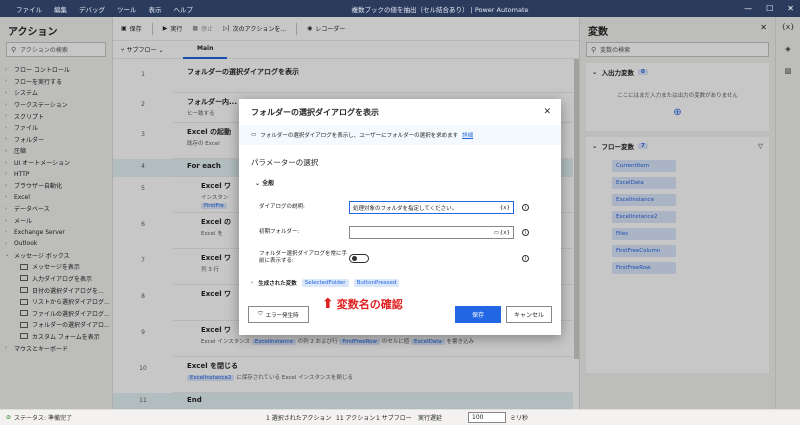 Image resolution: width=800 pixels, height=425 pixels. What do you see at coordinates (431, 232) in the screenshot?
I see `initial-folder-input: ▭ {x}` at bounding box center [431, 232].